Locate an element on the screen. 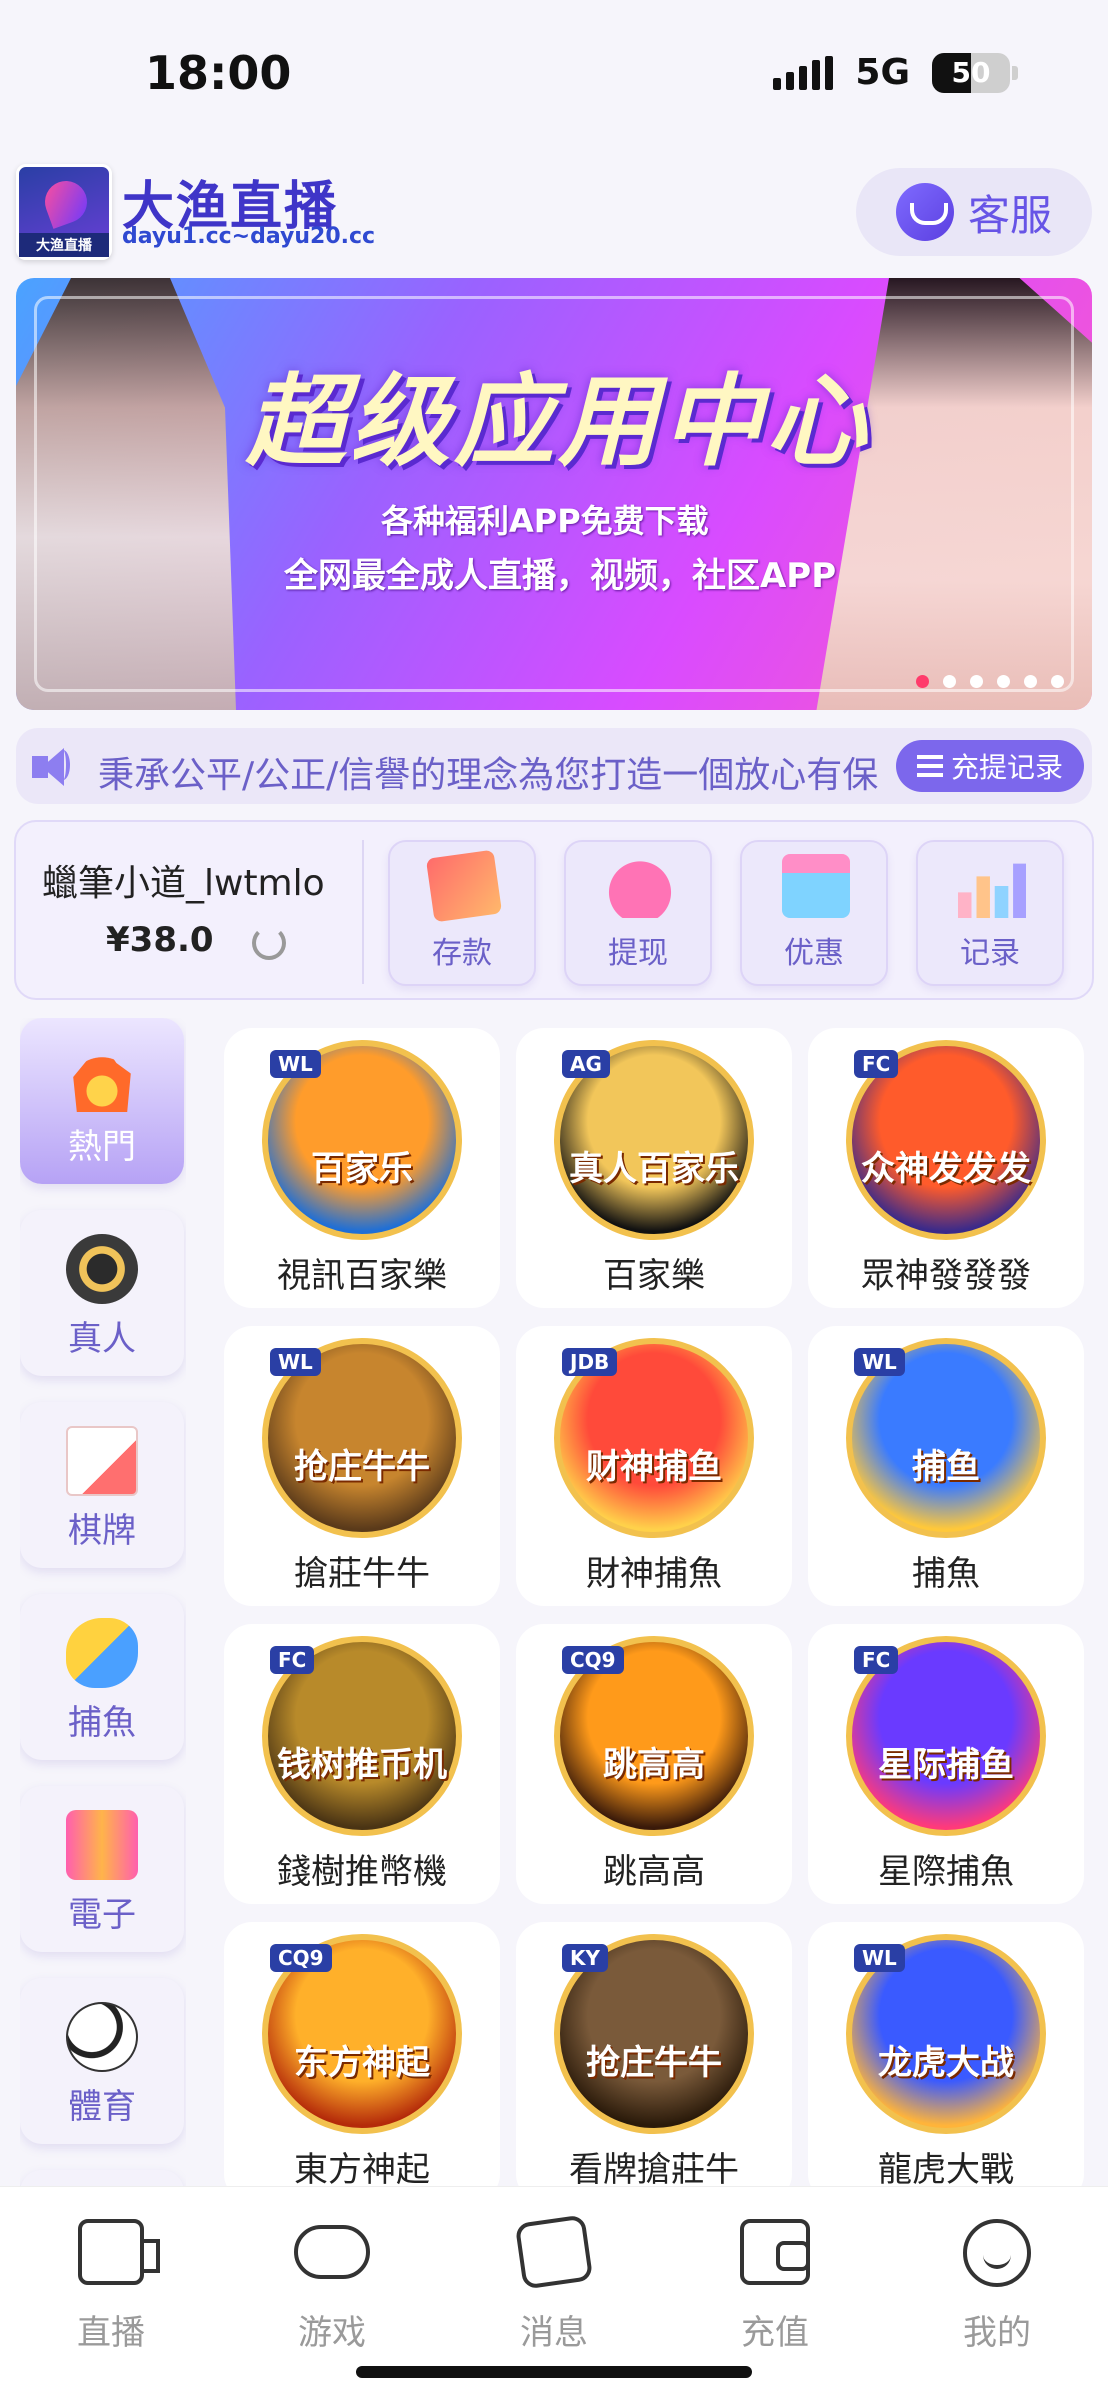 The image size is (1108, 2400). game-artwork: FC 星际捕鱼 is located at coordinates (946, 1736).